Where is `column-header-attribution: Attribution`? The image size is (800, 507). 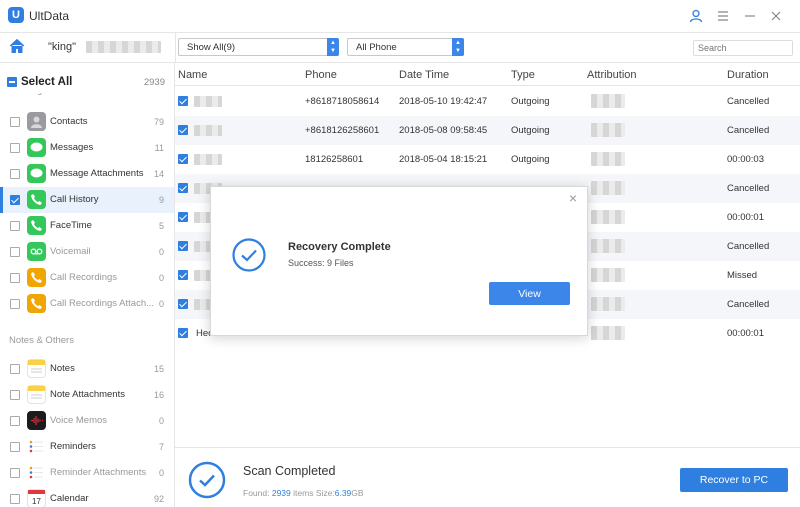 column-header-attribution: Attribution is located at coordinates (612, 75).